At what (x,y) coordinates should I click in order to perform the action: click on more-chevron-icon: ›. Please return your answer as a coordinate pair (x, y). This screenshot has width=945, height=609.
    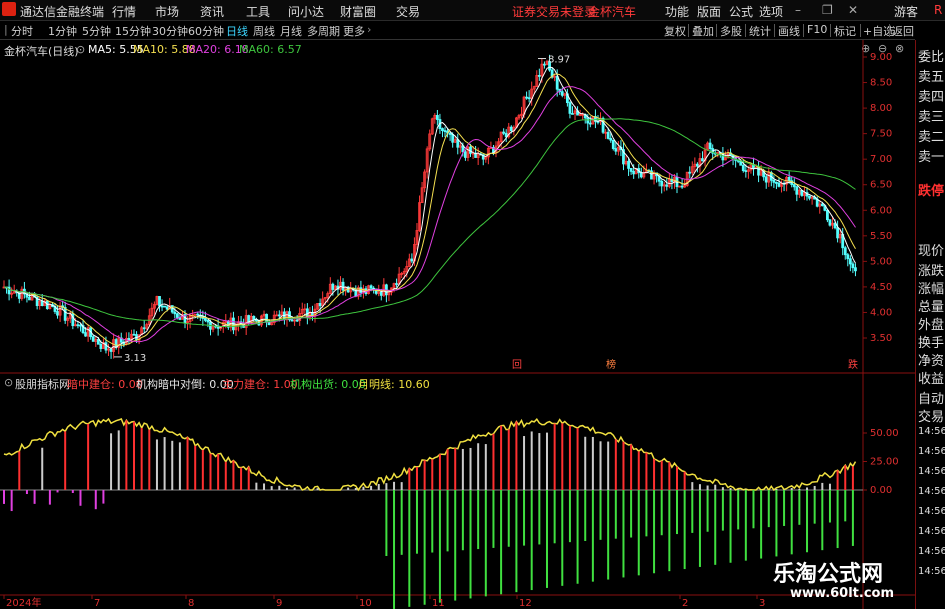
    Looking at the image, I should click on (369, 29).